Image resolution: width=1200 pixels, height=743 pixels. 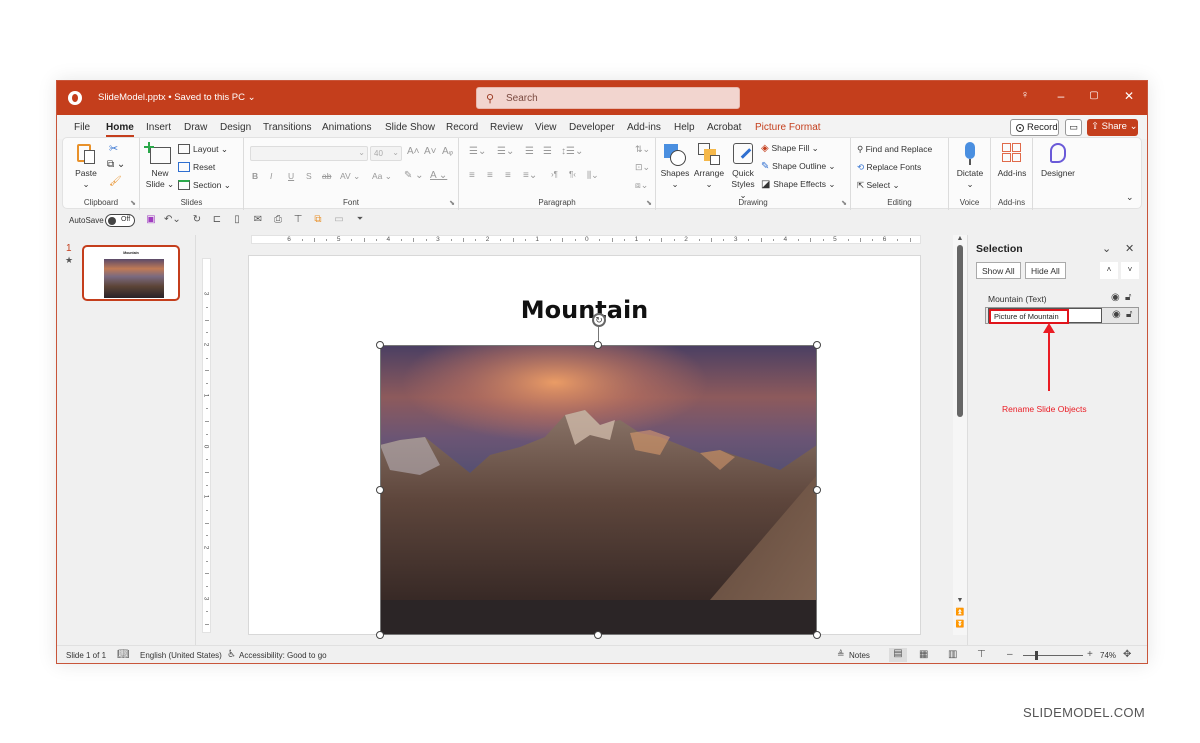 I want to click on slideshow-icon: ⊤, so click(x=981, y=654).